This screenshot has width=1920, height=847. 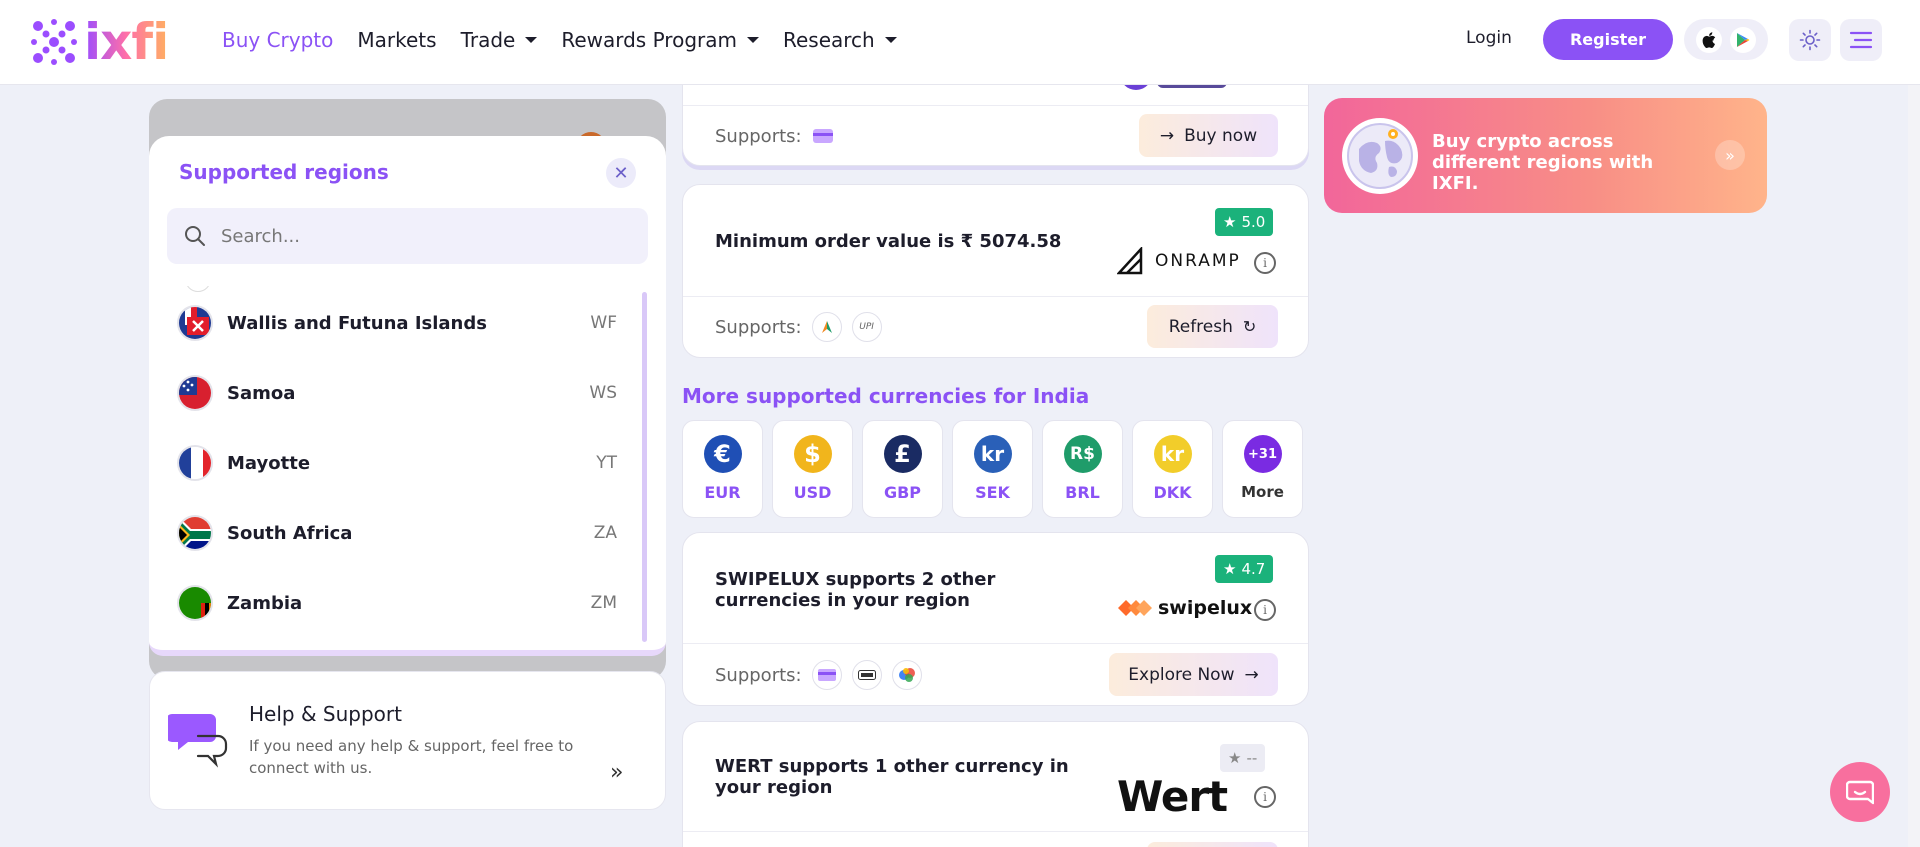 What do you see at coordinates (411, 236) in the screenshot?
I see `region-search-input` at bounding box center [411, 236].